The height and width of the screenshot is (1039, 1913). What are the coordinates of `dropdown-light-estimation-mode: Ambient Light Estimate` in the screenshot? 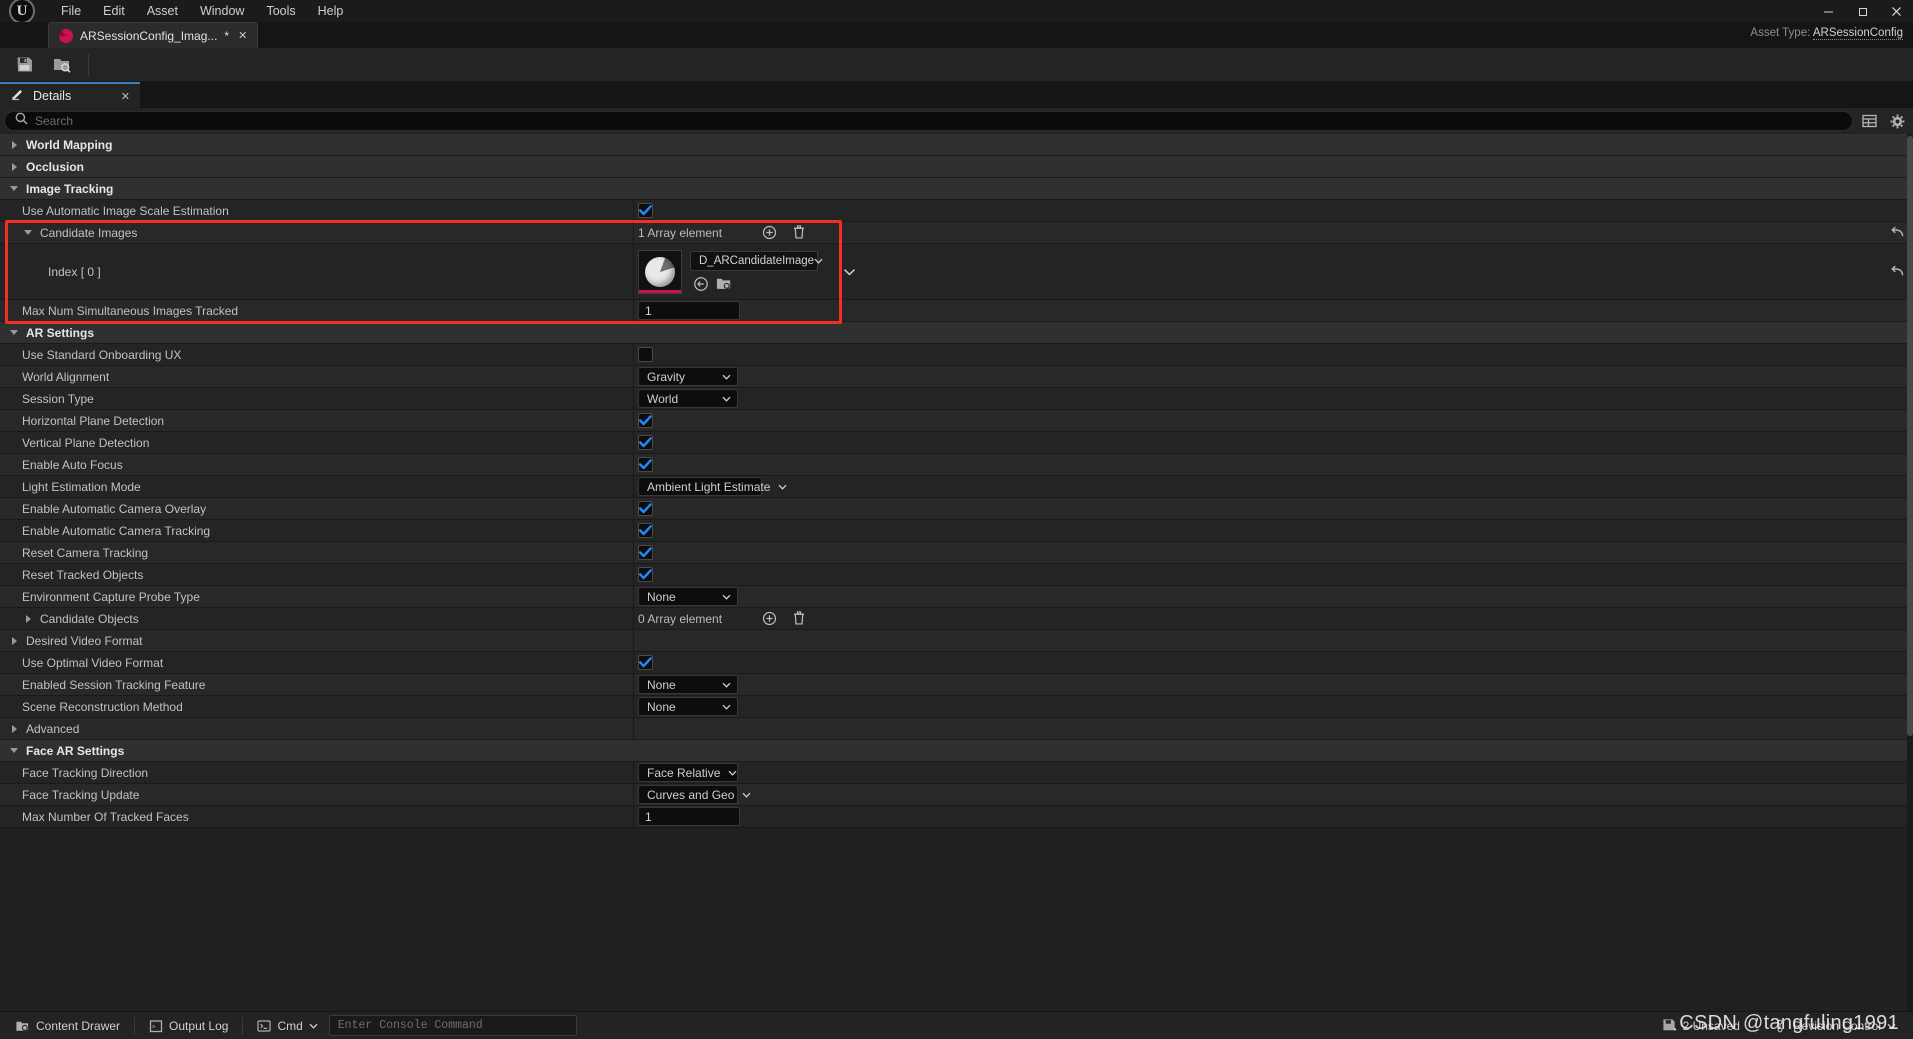 It's located at (712, 486).